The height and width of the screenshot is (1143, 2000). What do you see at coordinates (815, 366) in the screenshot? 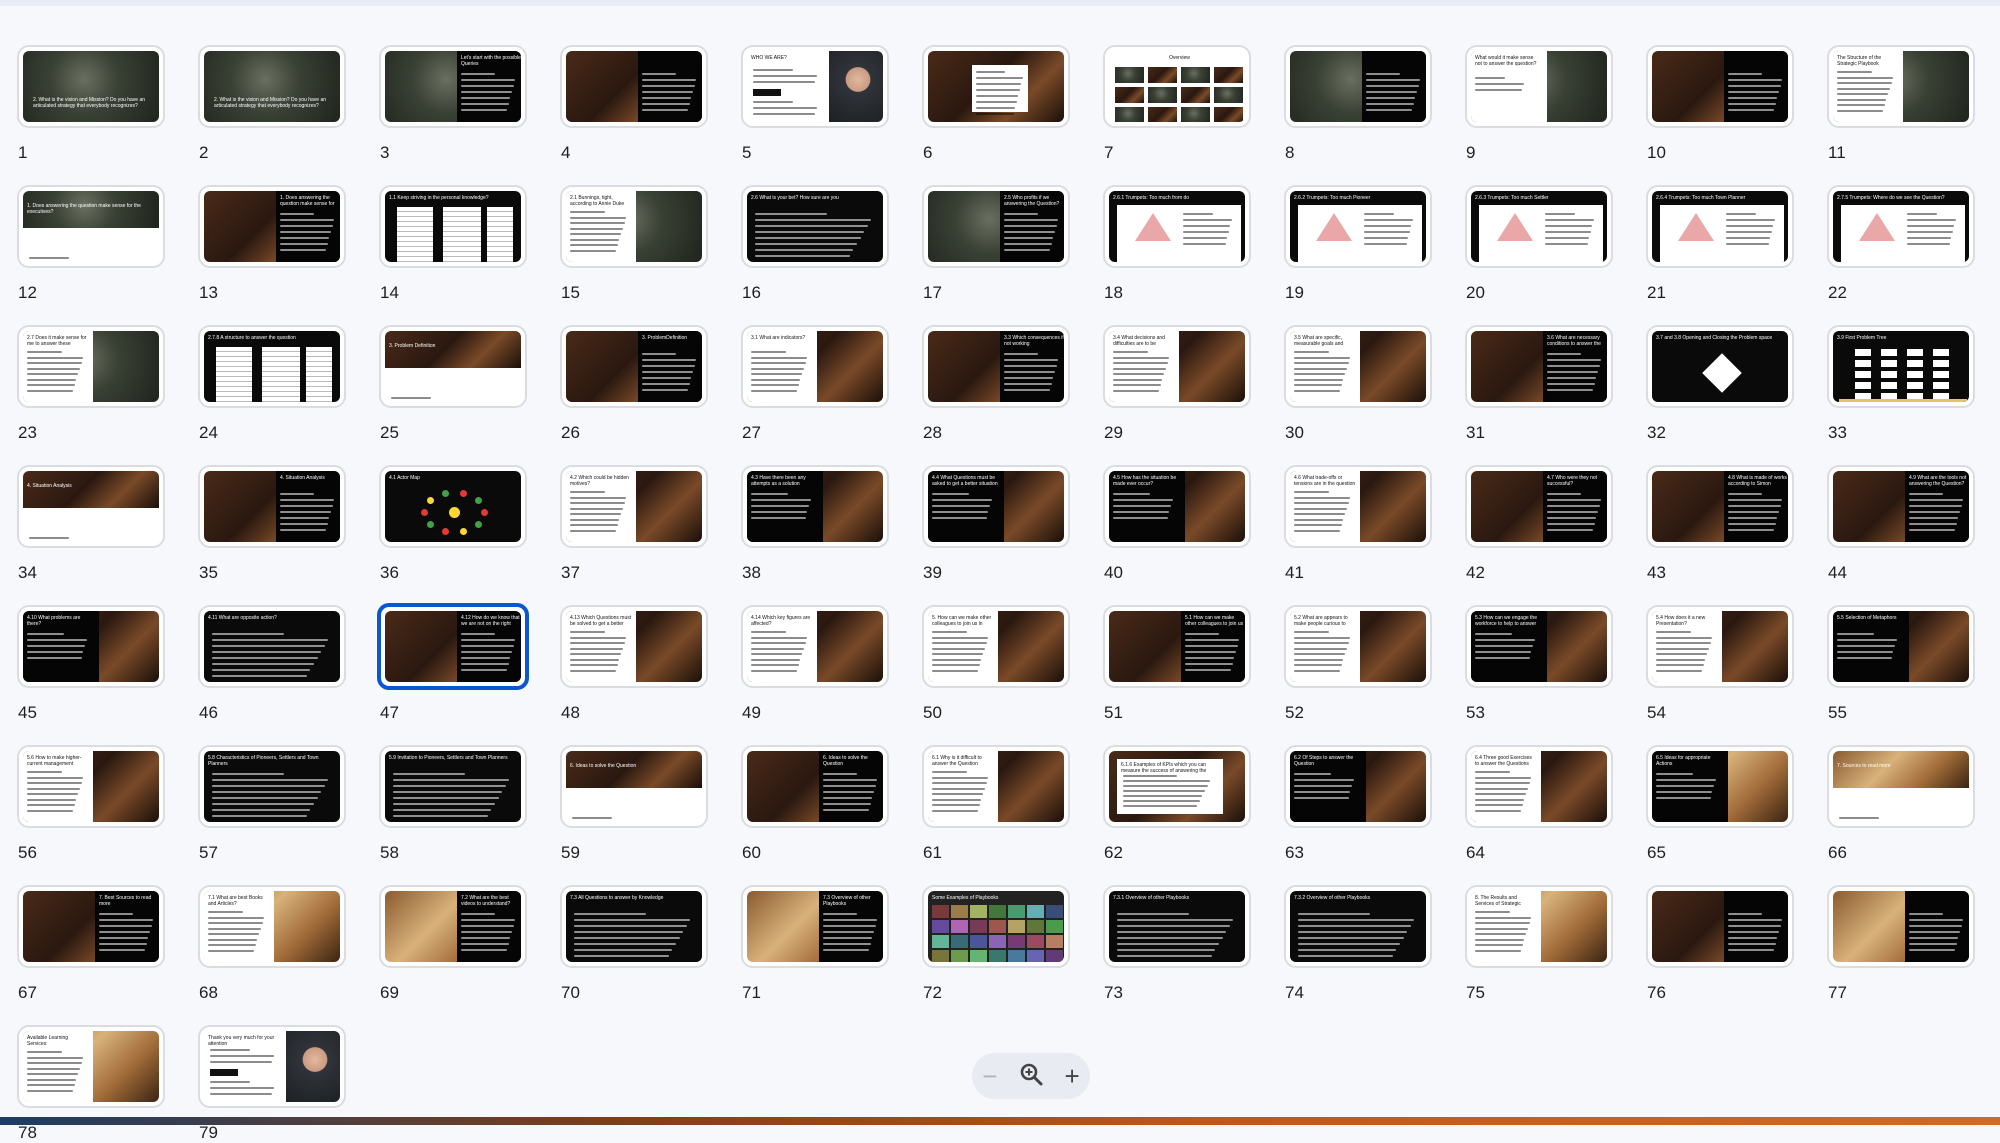
I see `slide-thumbnail: 3.1 What are indicators?` at bounding box center [815, 366].